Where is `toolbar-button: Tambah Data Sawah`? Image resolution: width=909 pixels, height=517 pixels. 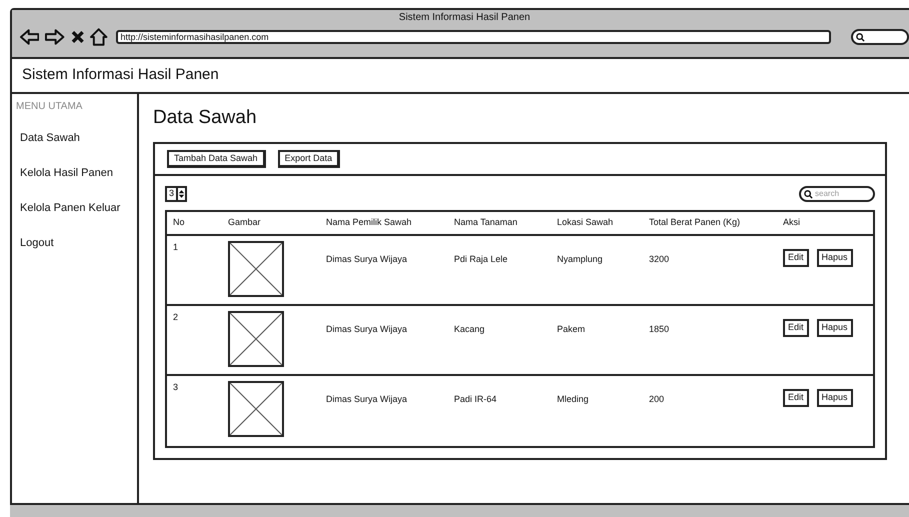
toolbar-button: Tambah Data Sawah is located at coordinates (216, 159).